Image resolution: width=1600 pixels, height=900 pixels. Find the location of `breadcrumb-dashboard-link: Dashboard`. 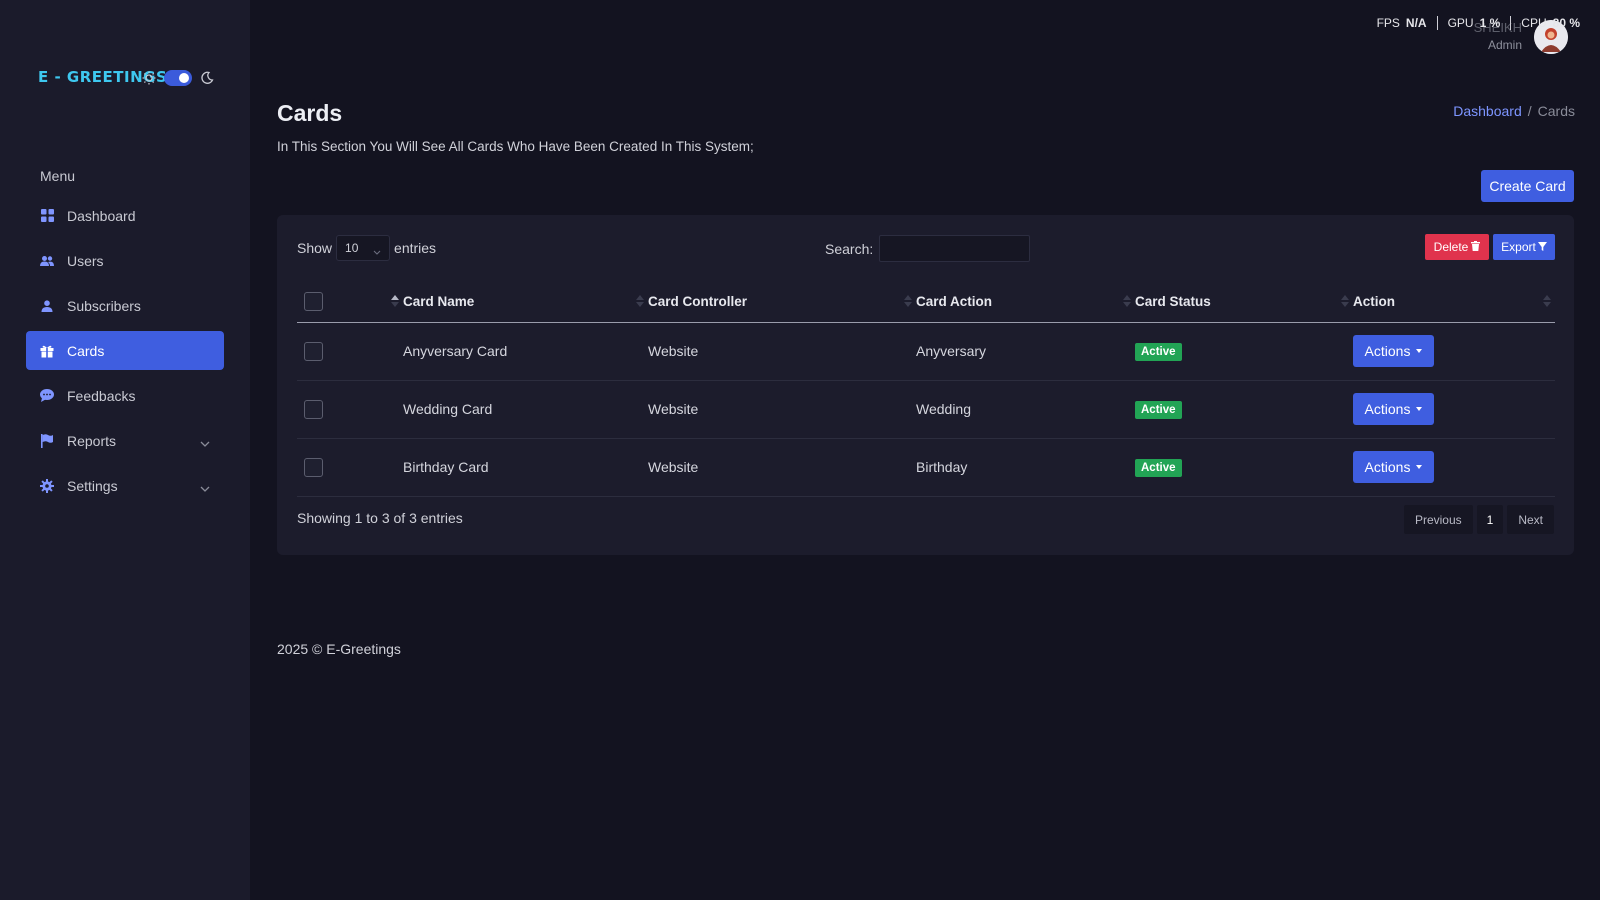

breadcrumb-dashboard-link: Dashboard is located at coordinates (1487, 111).